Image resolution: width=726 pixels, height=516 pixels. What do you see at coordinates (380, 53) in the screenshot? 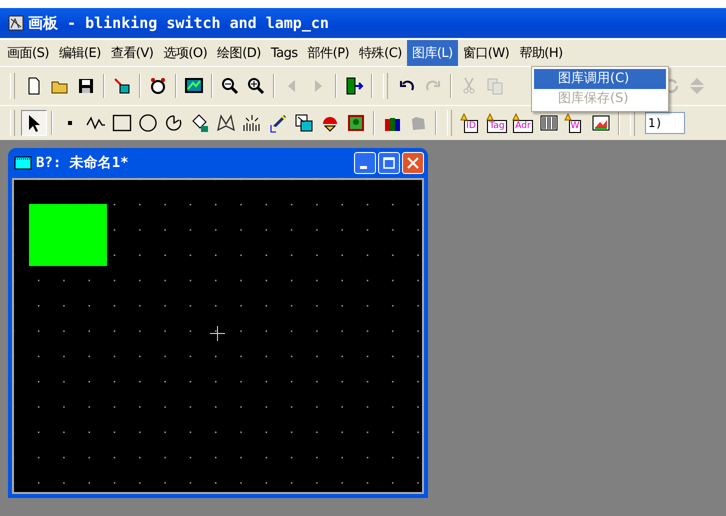
I see `menu-item: 特殊(C)` at bounding box center [380, 53].